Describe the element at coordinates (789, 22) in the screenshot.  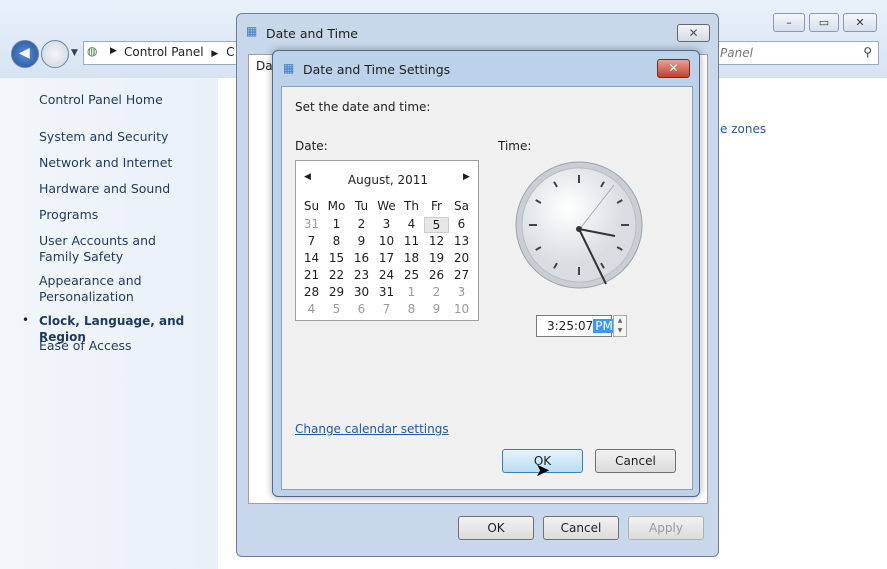
I see `minimize-button: –` at that location.